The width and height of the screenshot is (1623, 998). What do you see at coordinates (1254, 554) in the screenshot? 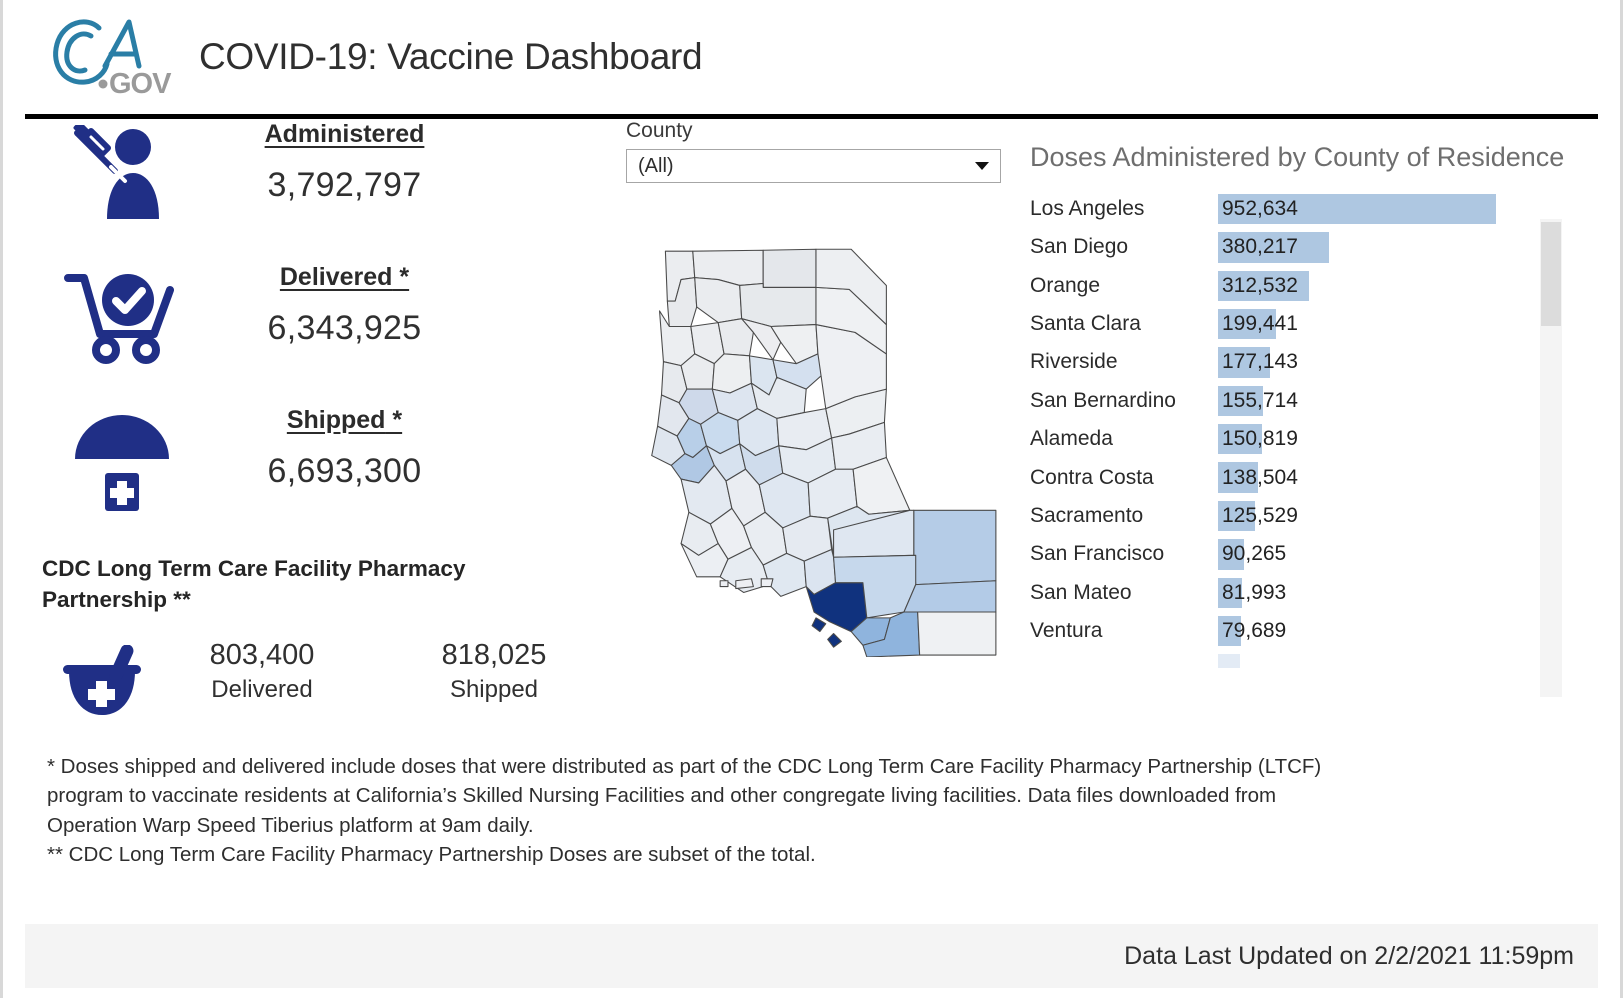
I see `chart-value-label: 90,265` at bounding box center [1254, 554].